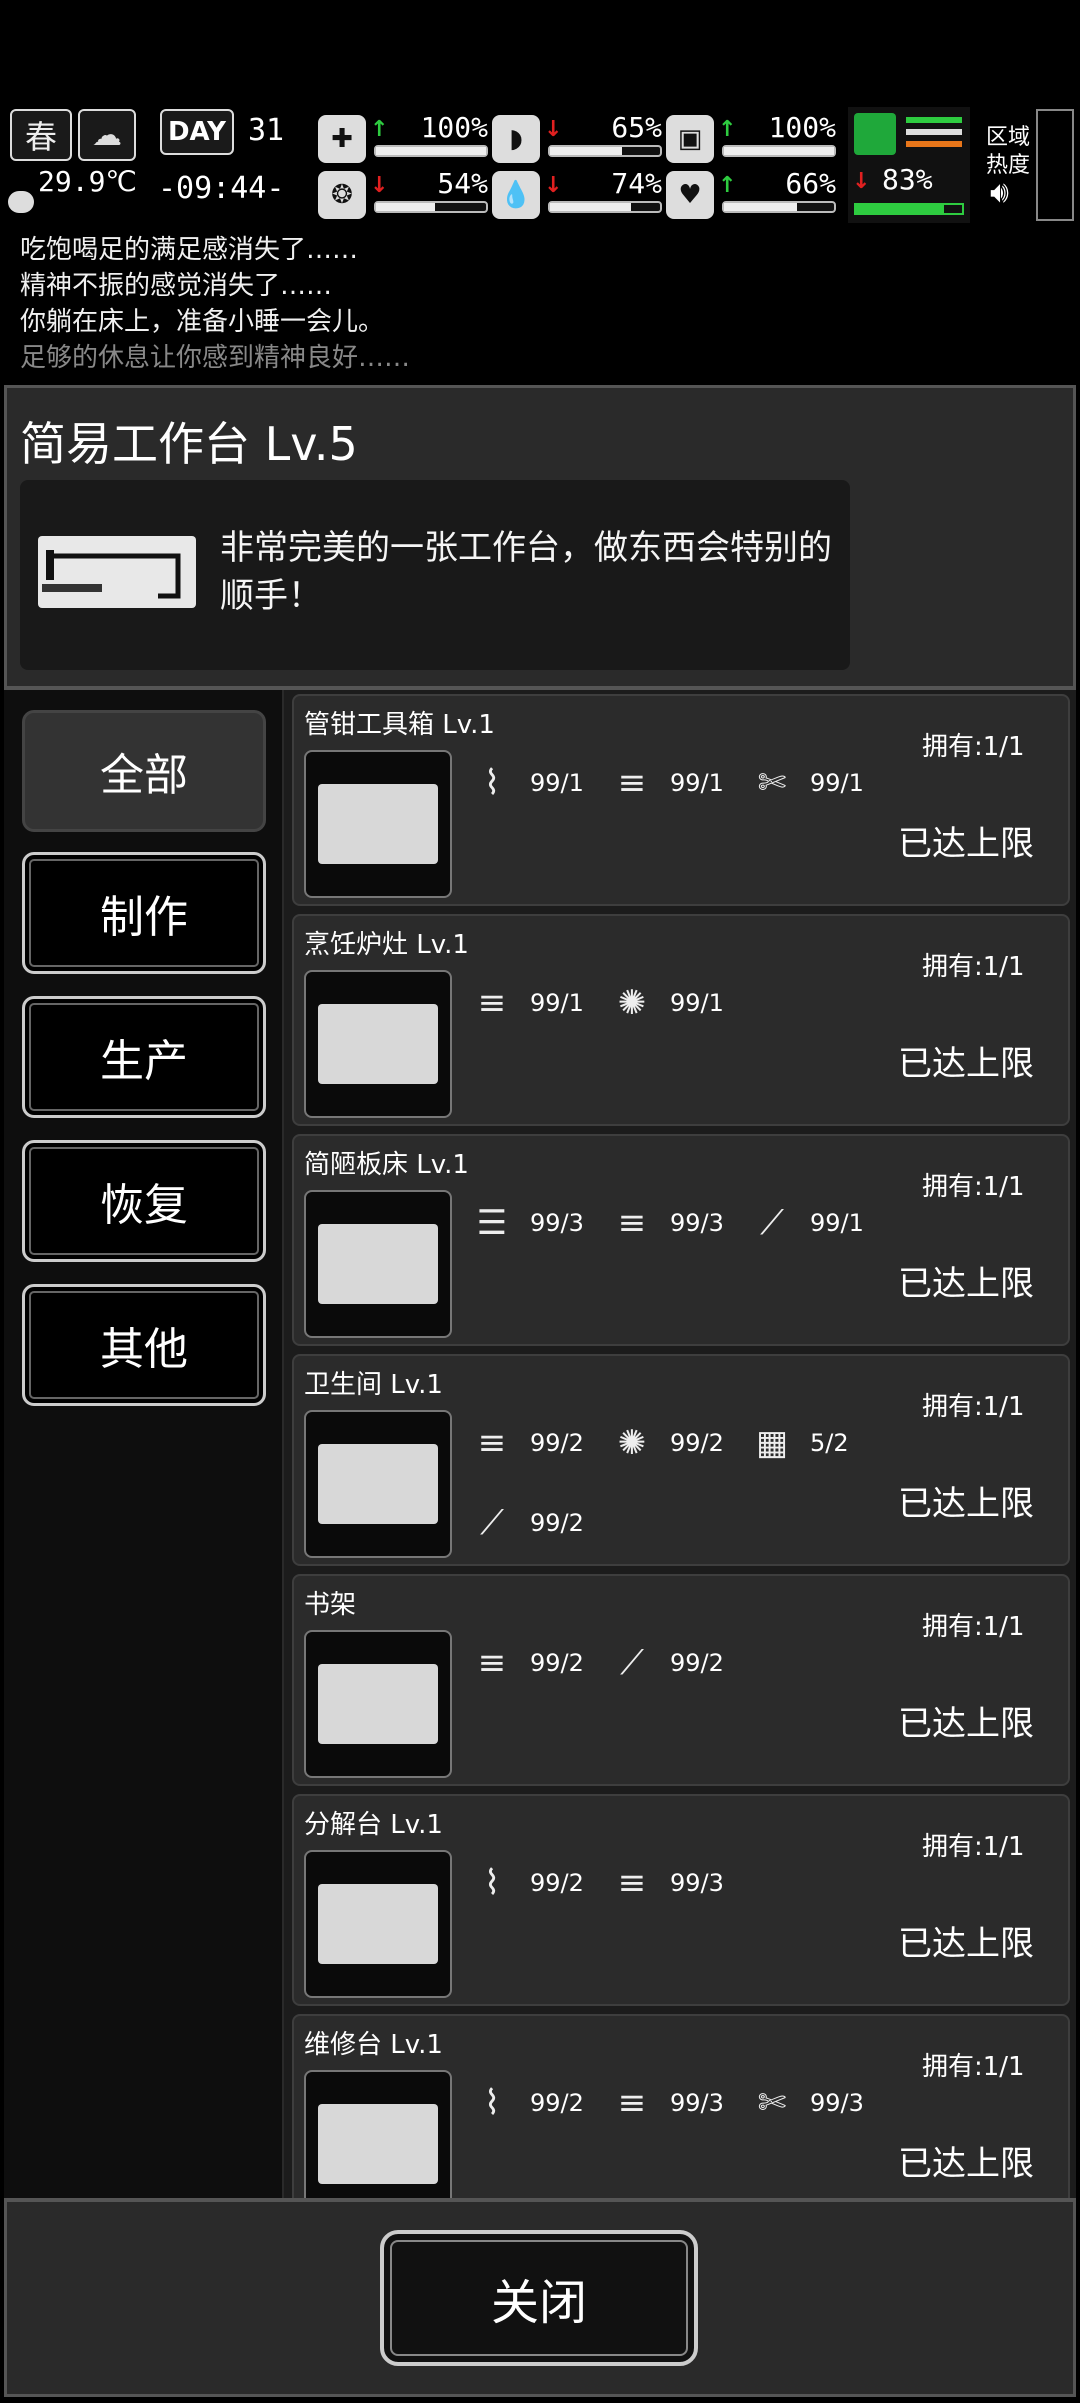 The height and width of the screenshot is (2403, 1080). Describe the element at coordinates (752, 195) in the screenshot. I see `stat-mood: ♥ ↑ 66%` at that location.